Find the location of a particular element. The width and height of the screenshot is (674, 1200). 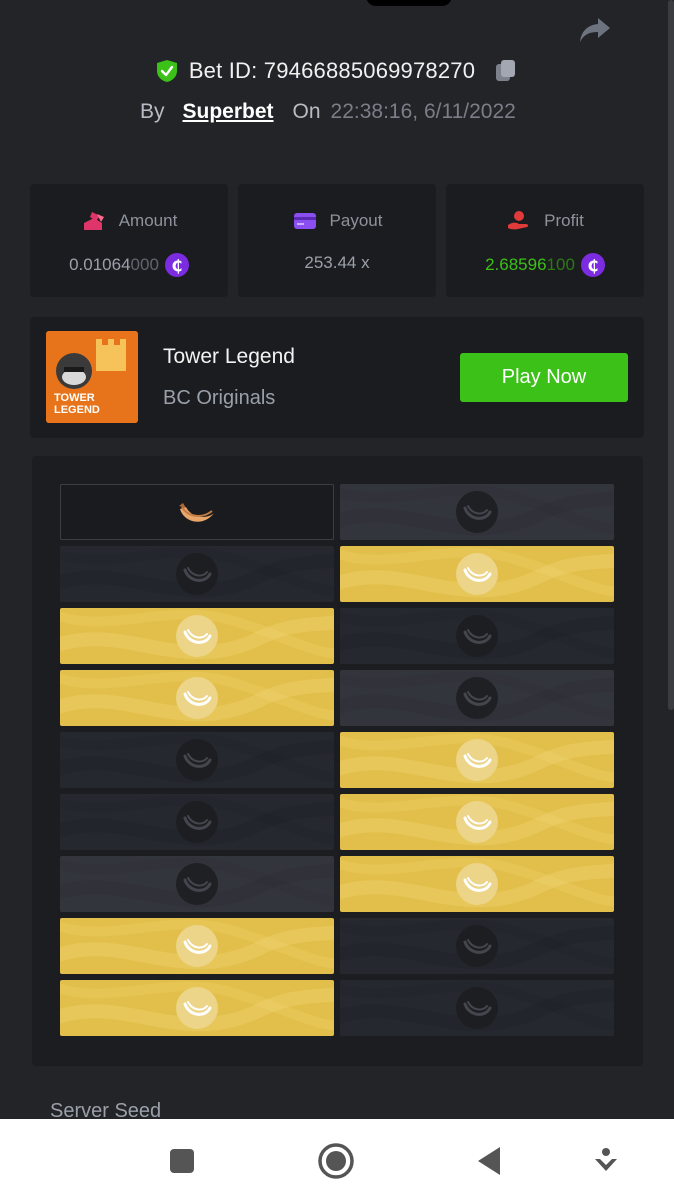

bet-id-row: Bet ID: 79466885069978270 is located at coordinates (337, 71).